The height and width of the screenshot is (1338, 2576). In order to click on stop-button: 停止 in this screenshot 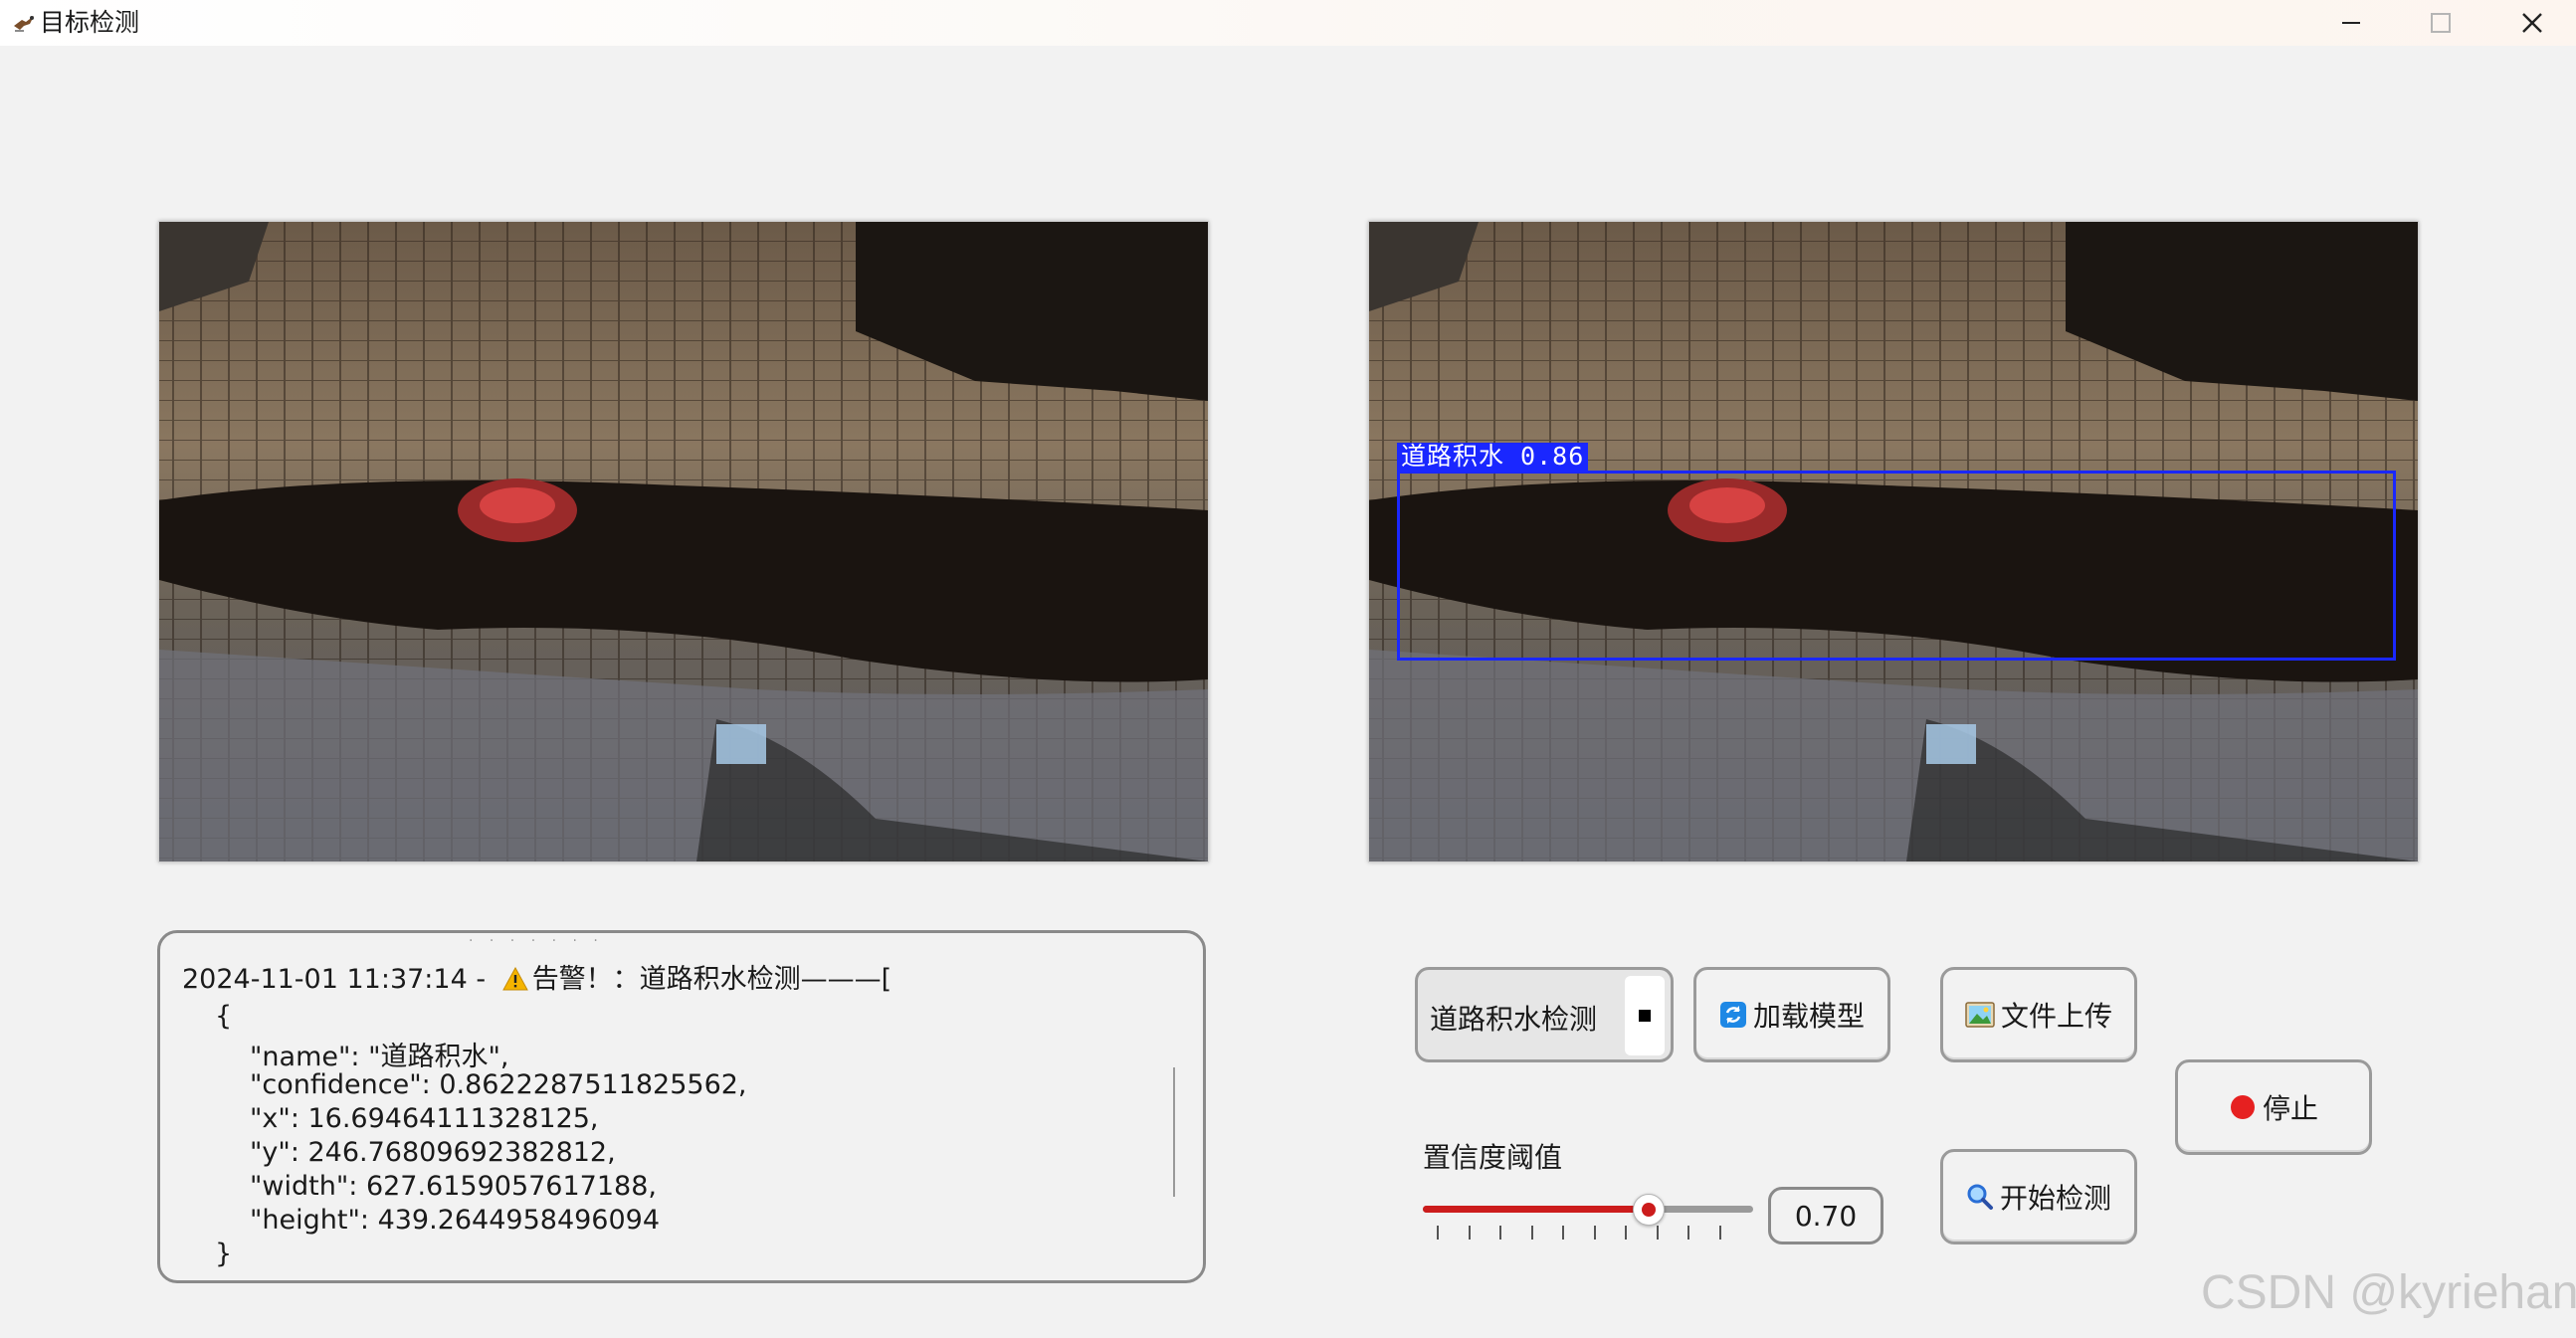, I will do `click(2273, 1107)`.